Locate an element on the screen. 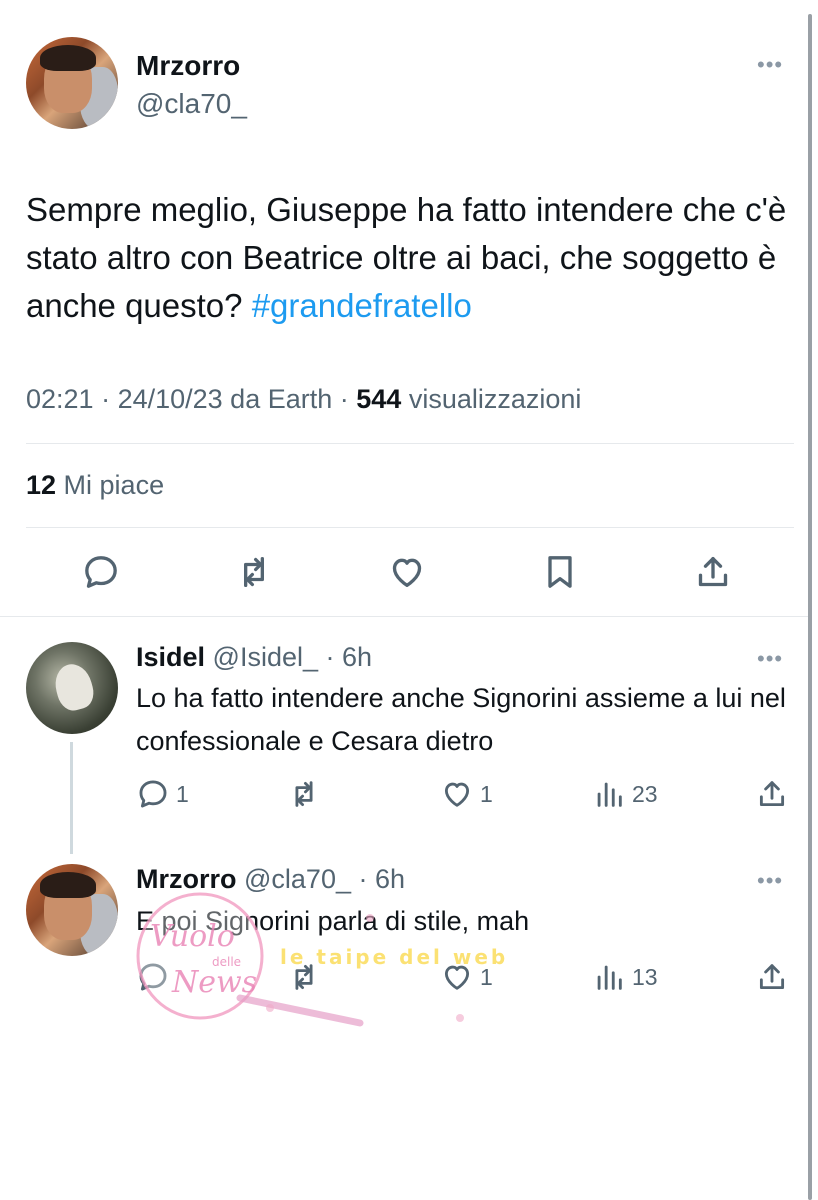 The height and width of the screenshot is (1200, 818). author-name: Mrzorro is located at coordinates (188, 66).